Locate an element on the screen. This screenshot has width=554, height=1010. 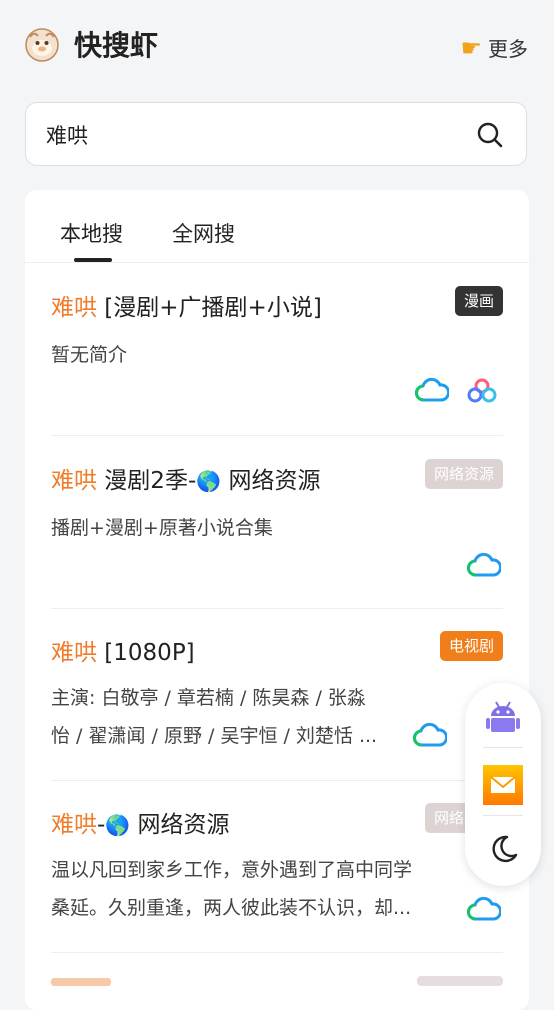
title-rest: [漫剧+广播剧+小说] is located at coordinates (209, 308).